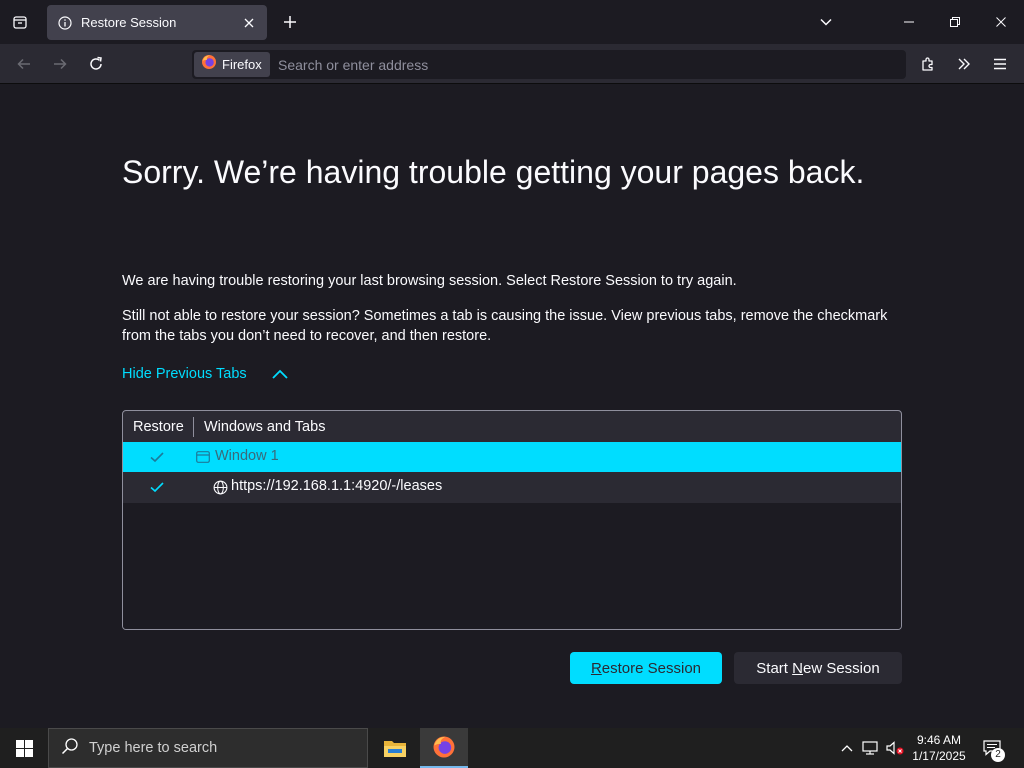 The image size is (1024, 768). I want to click on restore-session-button: Restore Session, so click(646, 668).